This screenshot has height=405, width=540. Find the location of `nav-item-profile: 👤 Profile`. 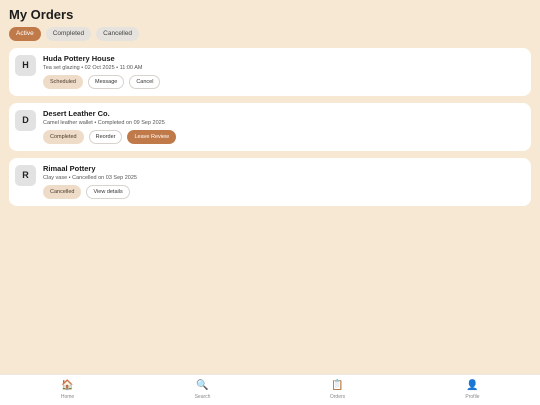

nav-item-profile: 👤 Profile is located at coordinates (472, 390).